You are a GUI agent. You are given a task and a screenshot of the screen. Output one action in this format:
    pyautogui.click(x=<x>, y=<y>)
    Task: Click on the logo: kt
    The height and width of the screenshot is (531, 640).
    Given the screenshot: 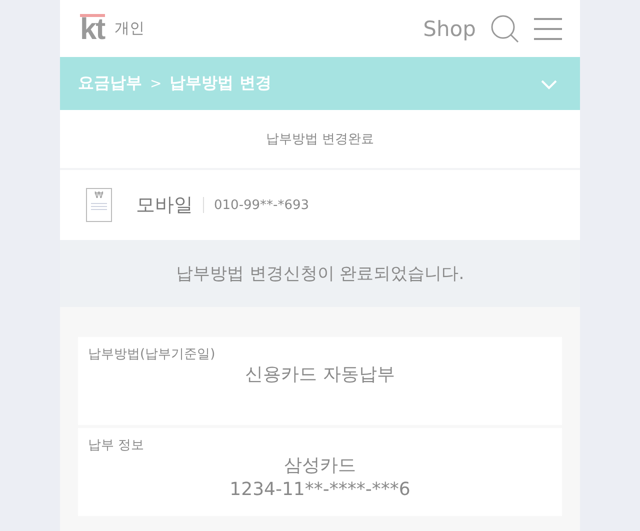 What is the action you would take?
    pyautogui.click(x=92, y=28)
    